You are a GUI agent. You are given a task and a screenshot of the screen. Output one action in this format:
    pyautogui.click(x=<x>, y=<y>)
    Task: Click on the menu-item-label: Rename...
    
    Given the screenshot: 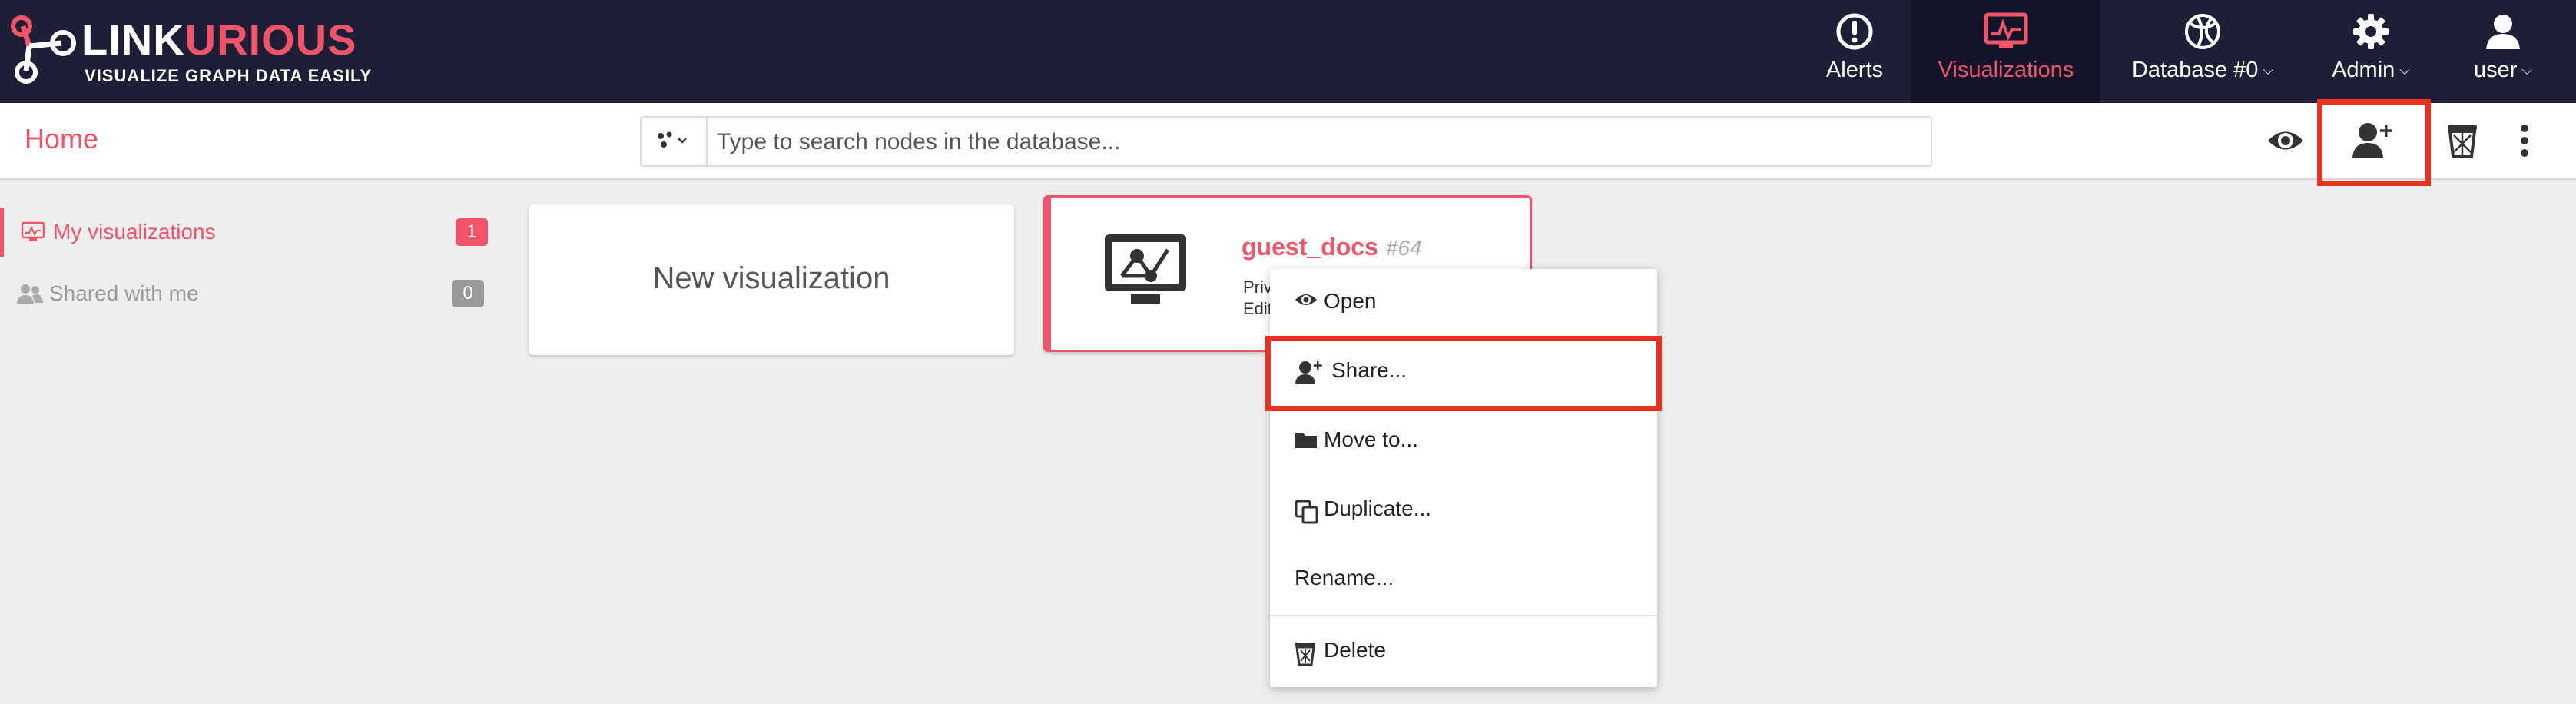 What is the action you would take?
    pyautogui.click(x=1344, y=577)
    